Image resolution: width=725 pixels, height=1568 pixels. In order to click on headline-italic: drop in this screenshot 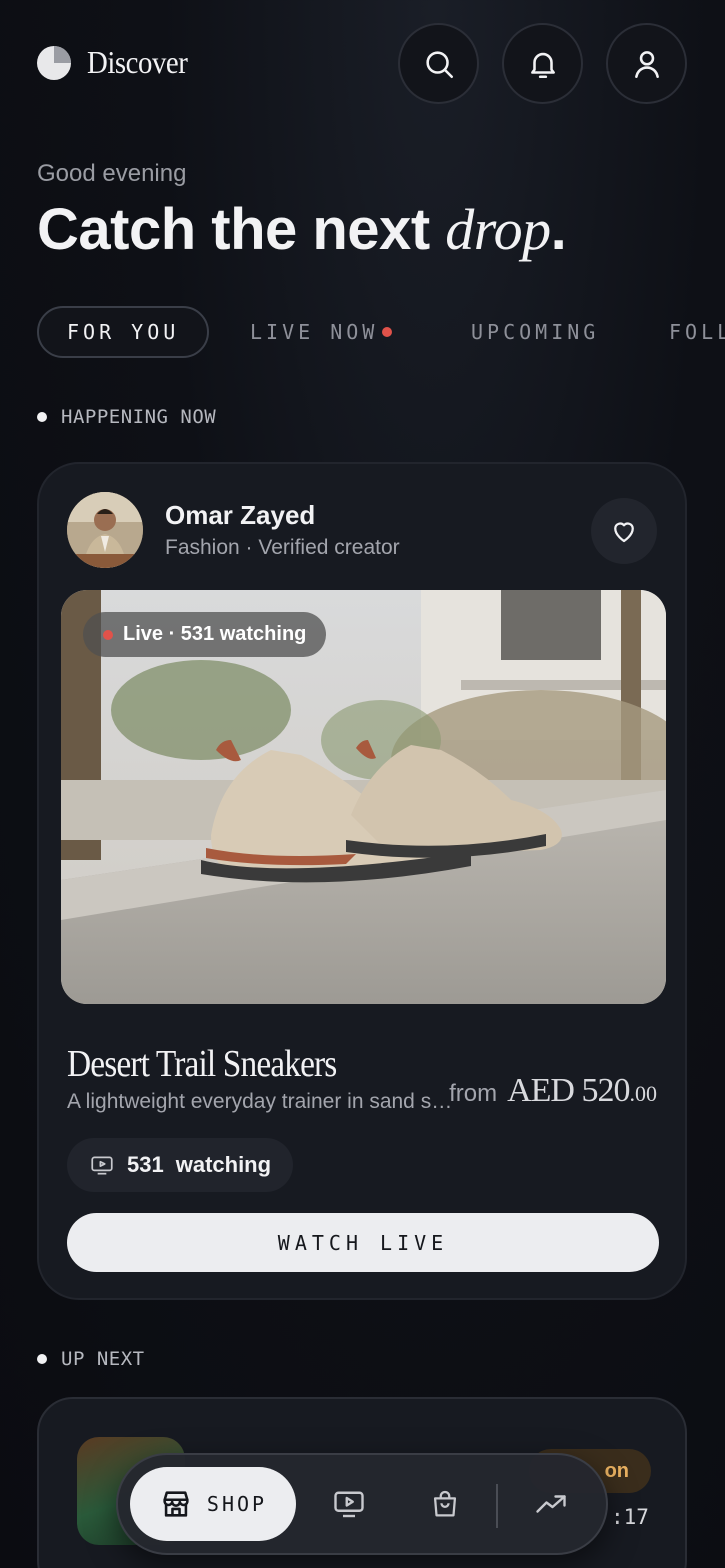, I will do `click(498, 229)`.